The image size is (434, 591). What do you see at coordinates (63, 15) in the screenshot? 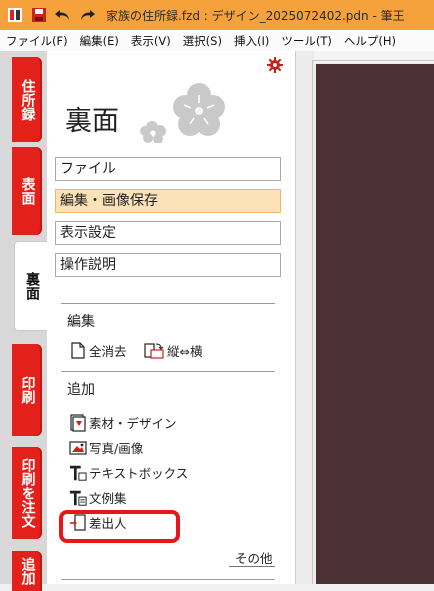
I see `undo-icon` at bounding box center [63, 15].